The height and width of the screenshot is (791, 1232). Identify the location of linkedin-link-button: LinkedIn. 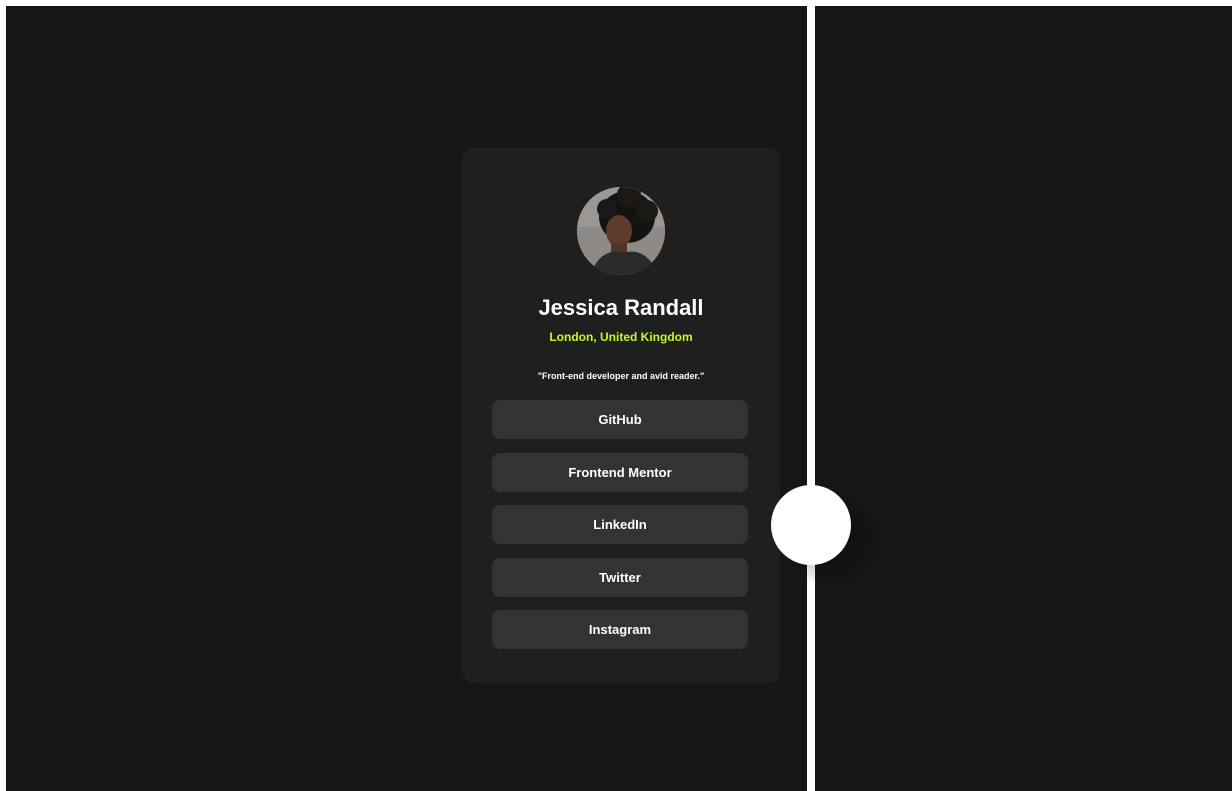
(620, 524).